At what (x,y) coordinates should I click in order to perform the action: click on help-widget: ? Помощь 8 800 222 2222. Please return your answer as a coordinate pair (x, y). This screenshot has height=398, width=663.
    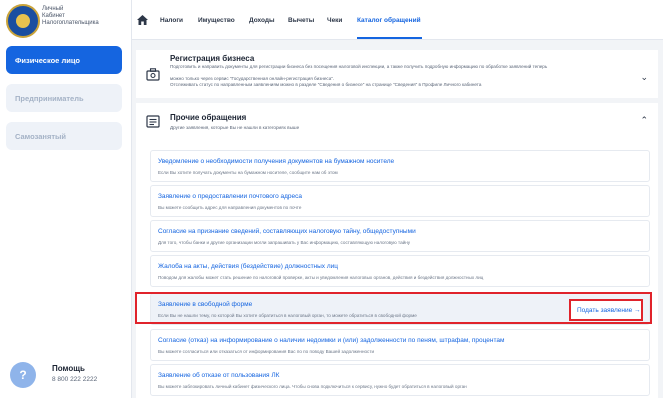
    Looking at the image, I should click on (68, 377).